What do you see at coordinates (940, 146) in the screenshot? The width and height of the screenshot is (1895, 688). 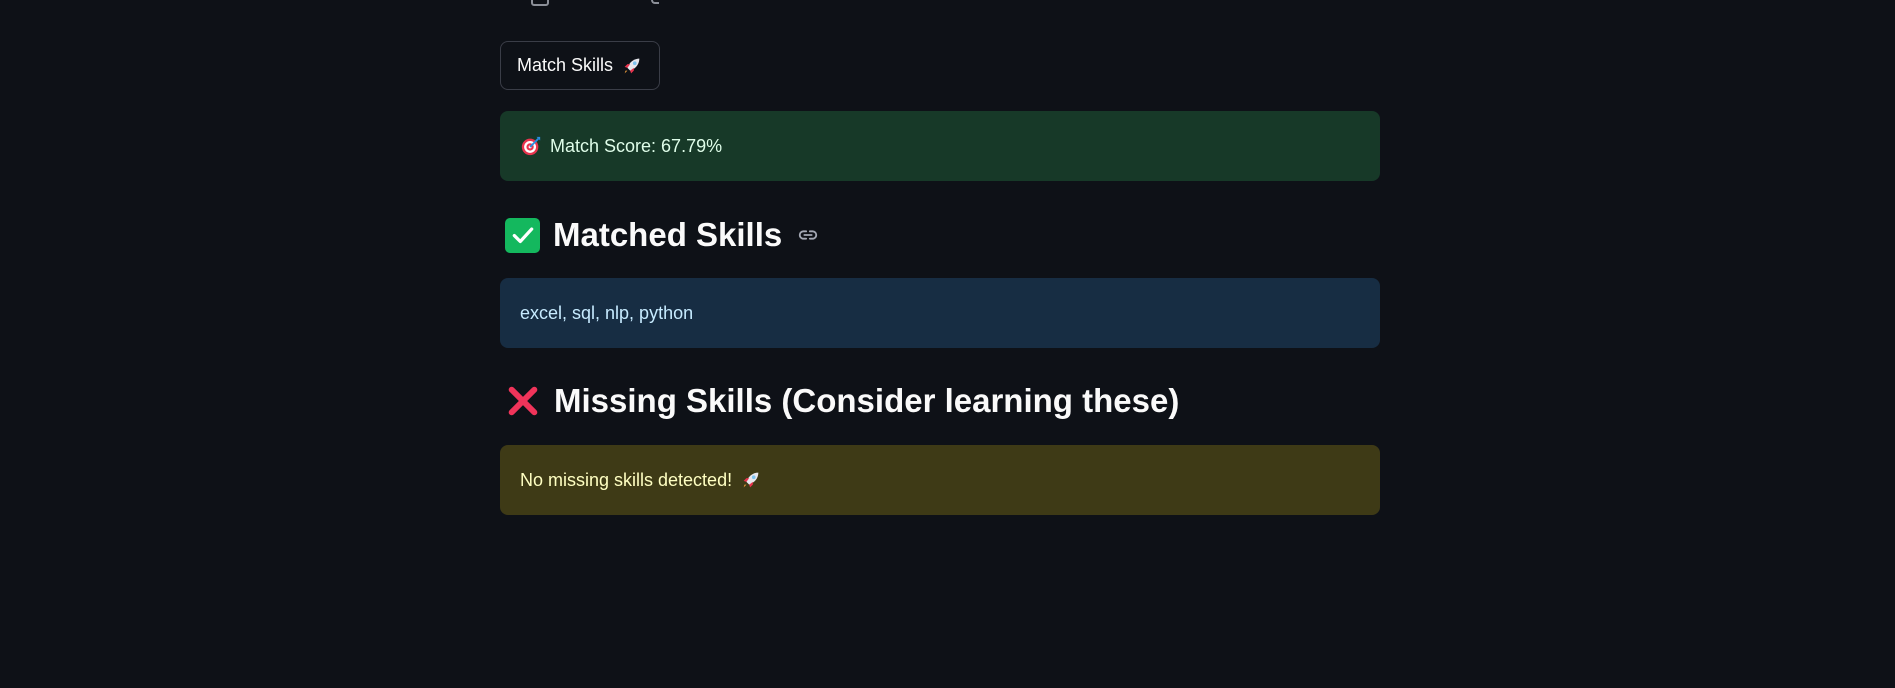 I see `match-score-alert: Match Score: 67.79%` at bounding box center [940, 146].